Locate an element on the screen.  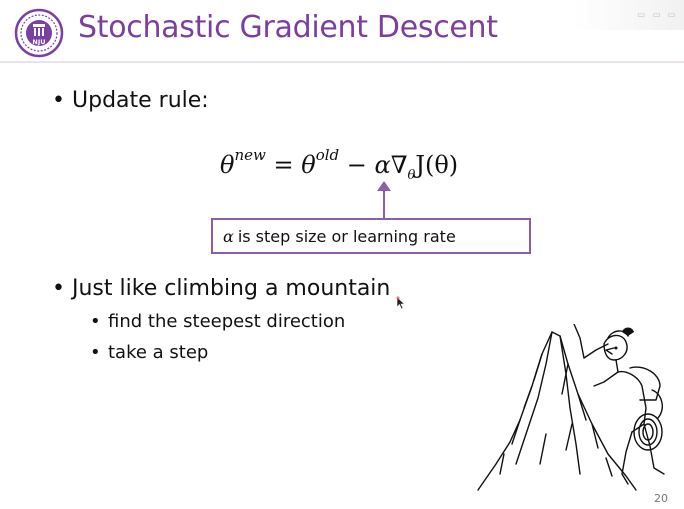
mouse-cursor-icon is located at coordinates (401, 303).